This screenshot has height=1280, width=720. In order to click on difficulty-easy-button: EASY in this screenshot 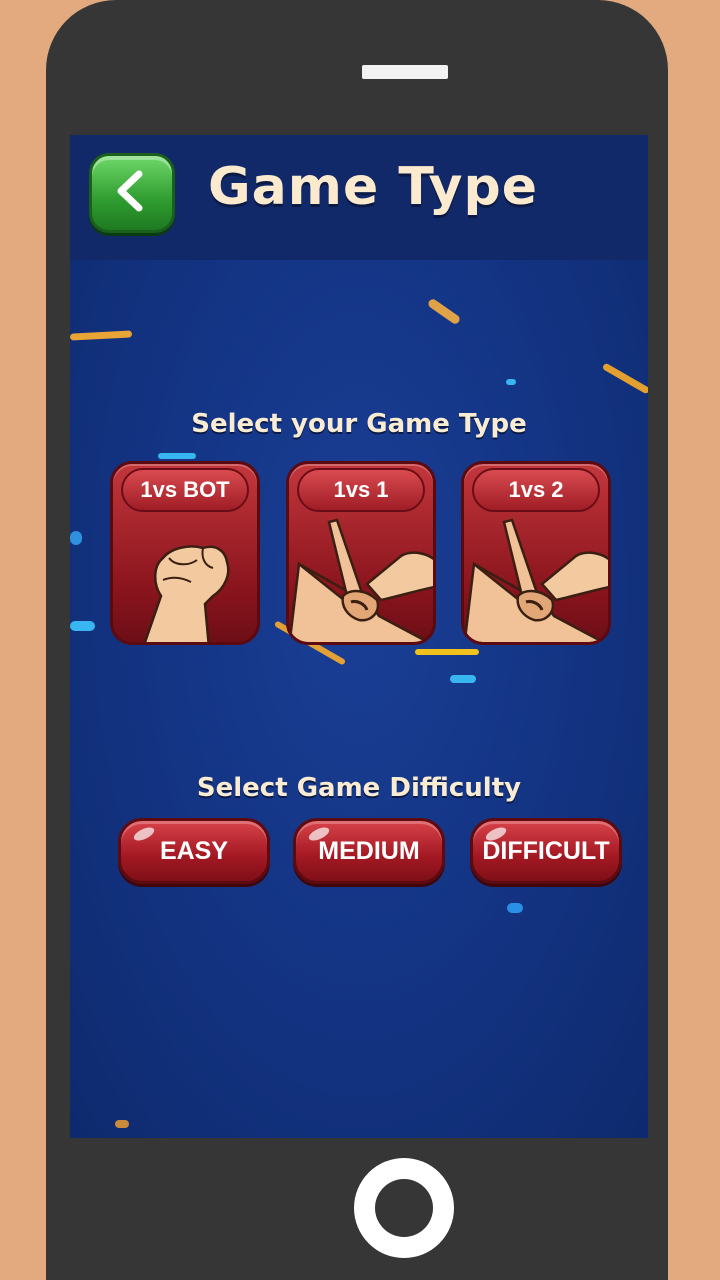, I will do `click(194, 851)`.